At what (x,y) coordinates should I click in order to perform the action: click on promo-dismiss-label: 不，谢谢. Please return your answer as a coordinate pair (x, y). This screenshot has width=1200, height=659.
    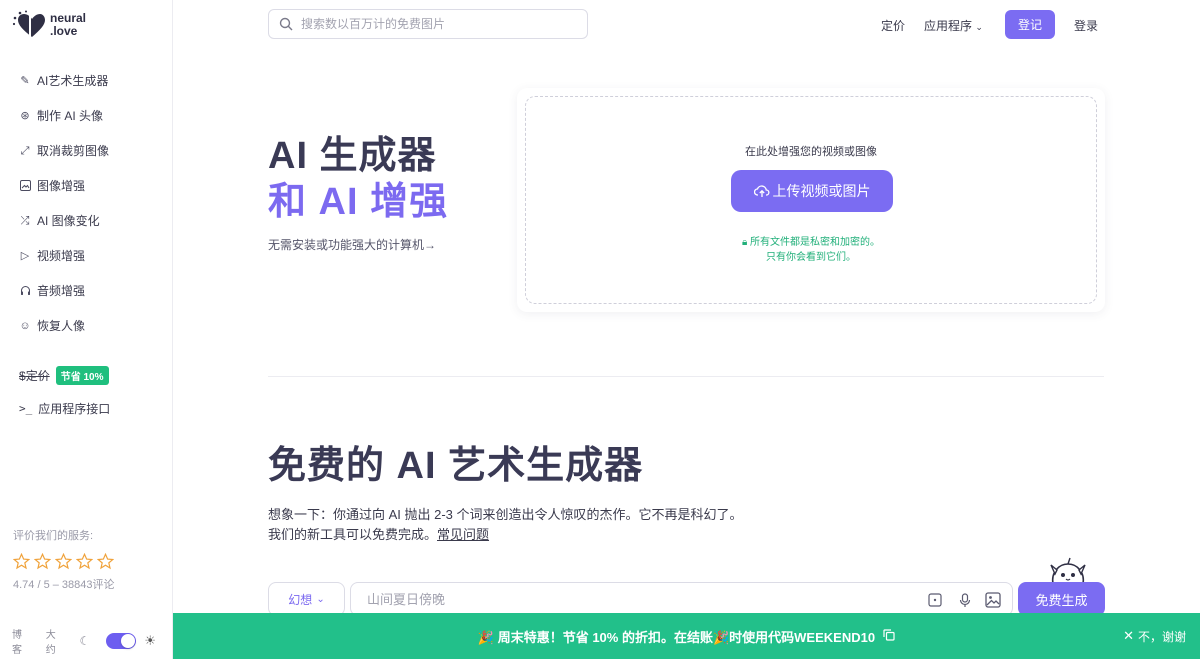
    Looking at the image, I should click on (1161, 636).